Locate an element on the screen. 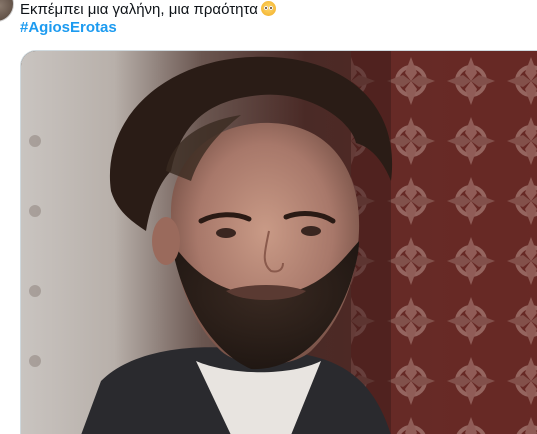  pleading-face-emoji-icon is located at coordinates (268, 8).